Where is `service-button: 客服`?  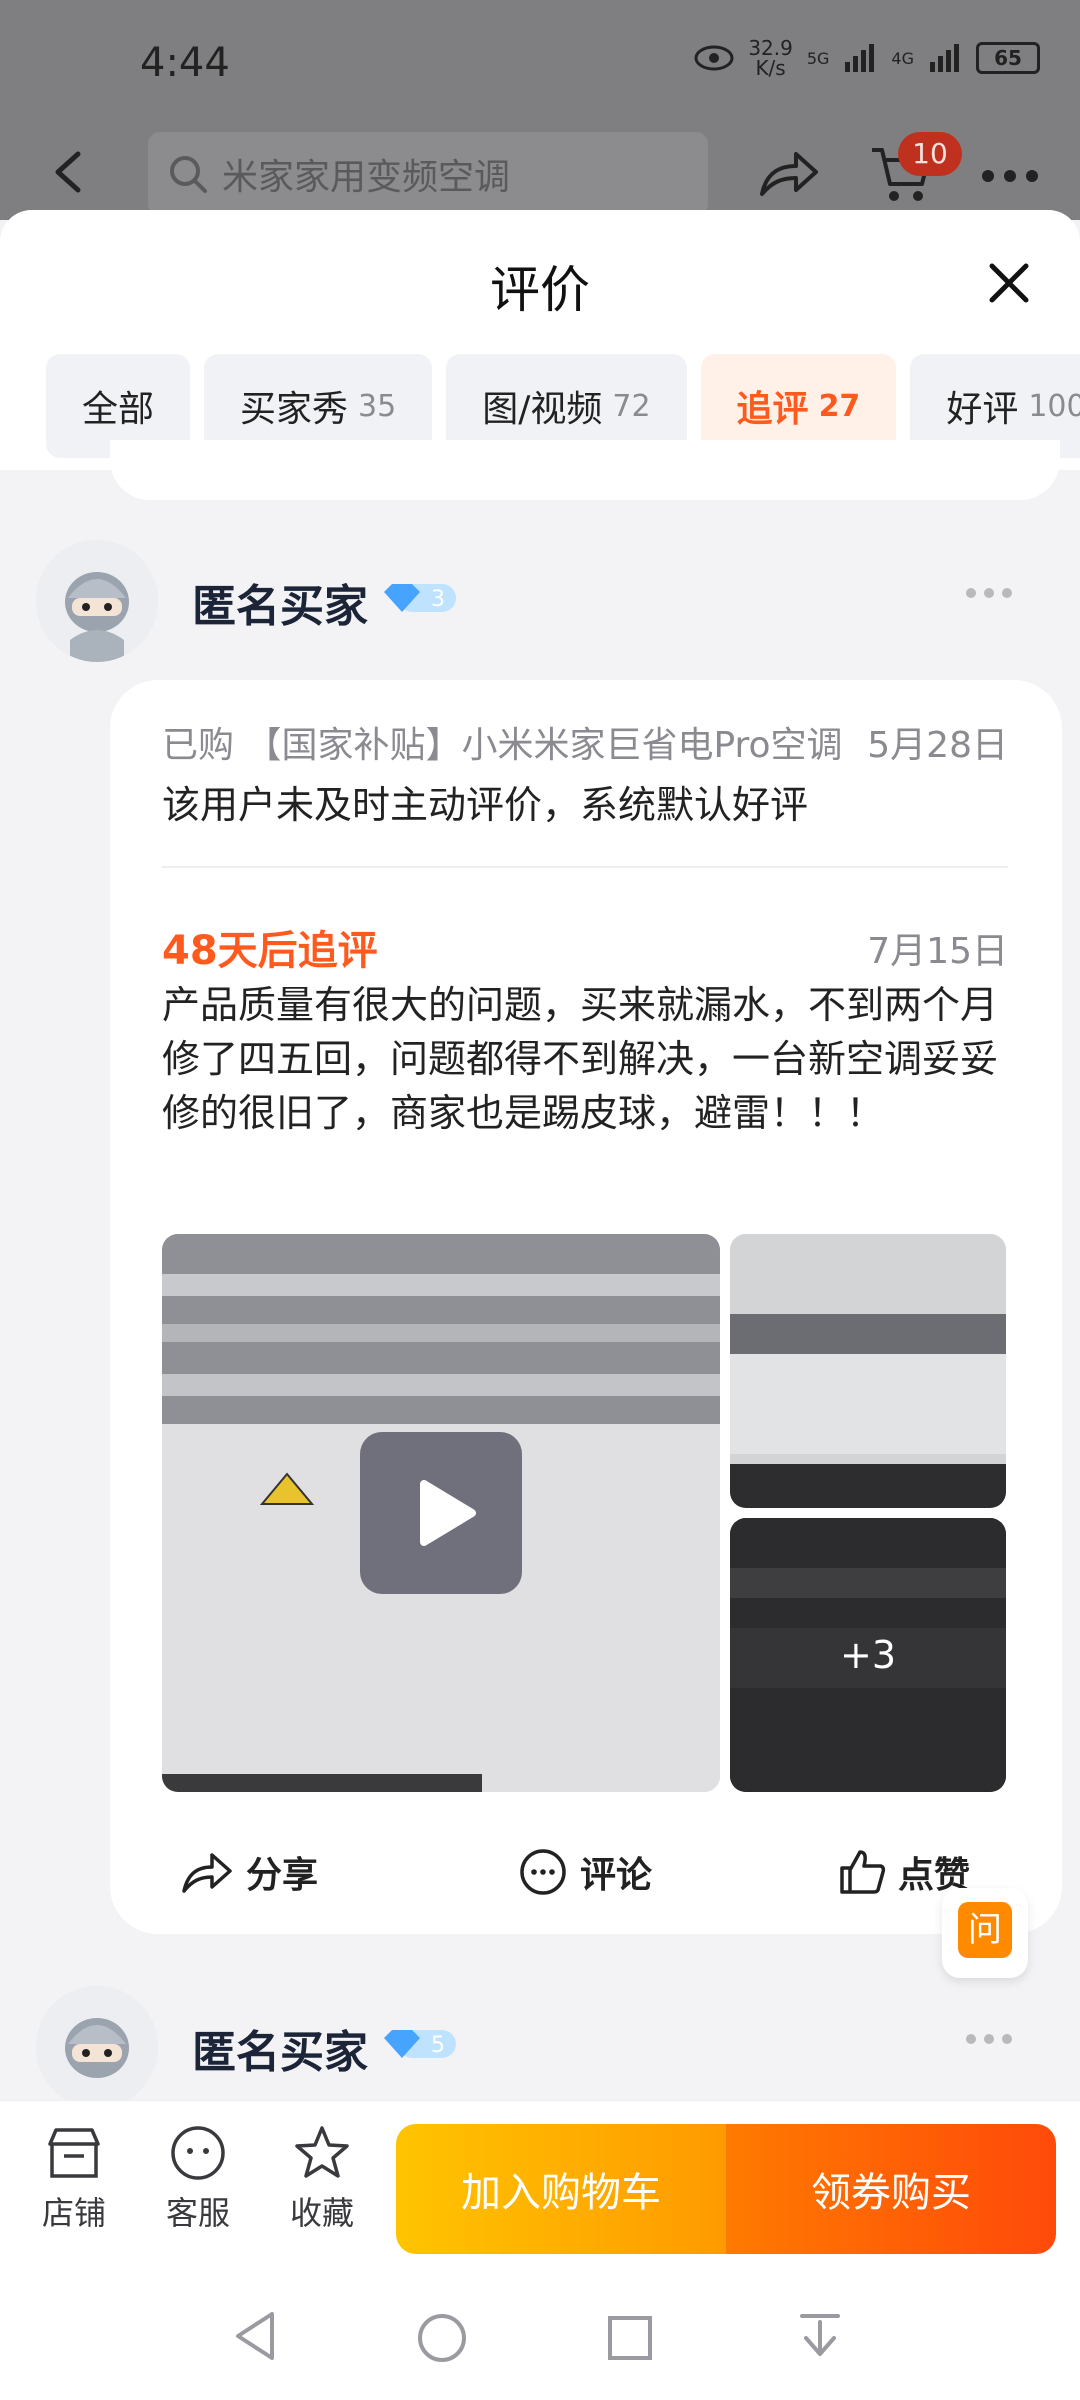 service-button: 客服 is located at coordinates (198, 2179).